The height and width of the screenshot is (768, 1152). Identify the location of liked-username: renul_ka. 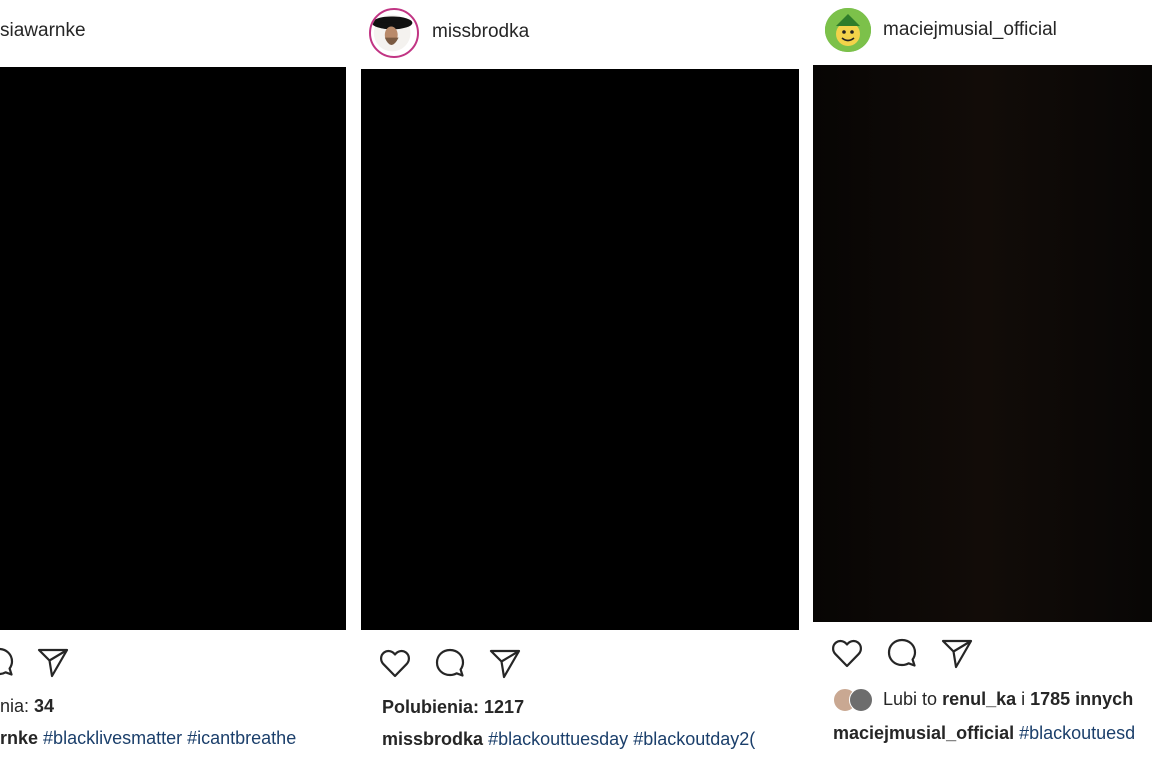
(979, 699).